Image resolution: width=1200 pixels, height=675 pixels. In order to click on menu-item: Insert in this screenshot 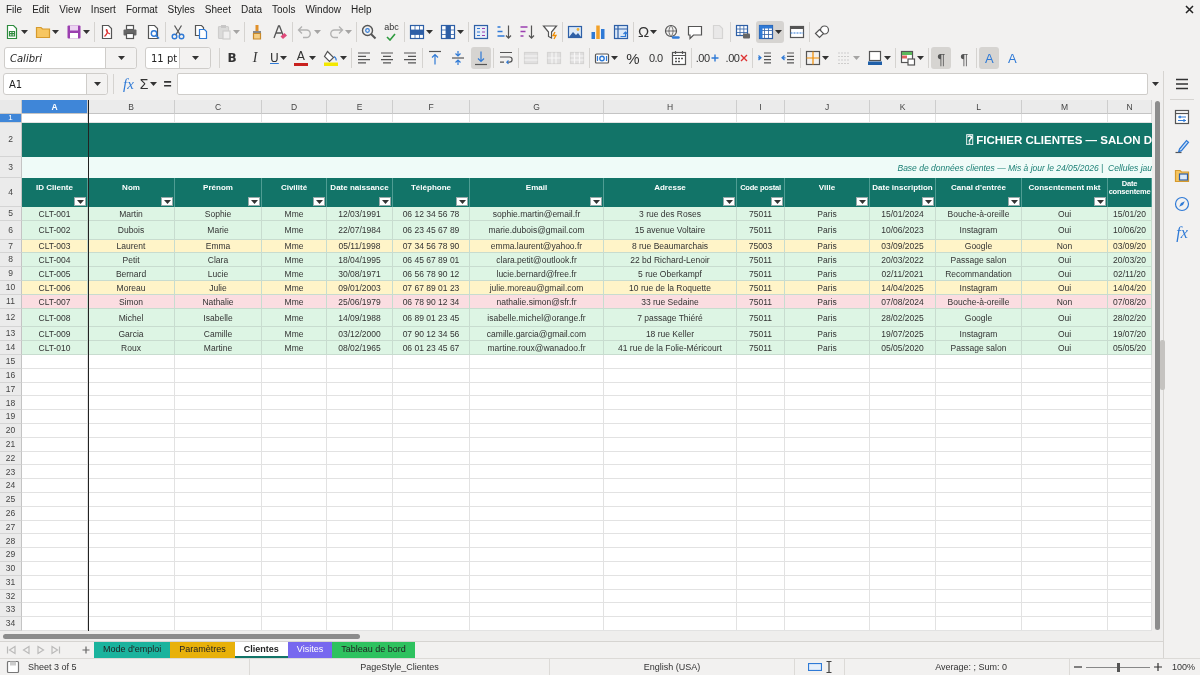, I will do `click(103, 9)`.